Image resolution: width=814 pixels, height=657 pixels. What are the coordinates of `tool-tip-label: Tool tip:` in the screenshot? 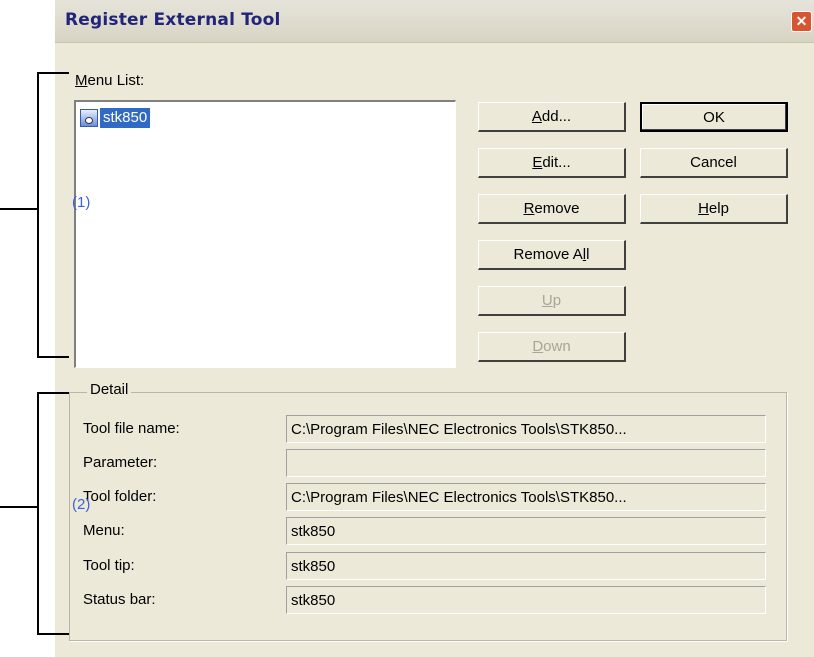 It's located at (109, 565).